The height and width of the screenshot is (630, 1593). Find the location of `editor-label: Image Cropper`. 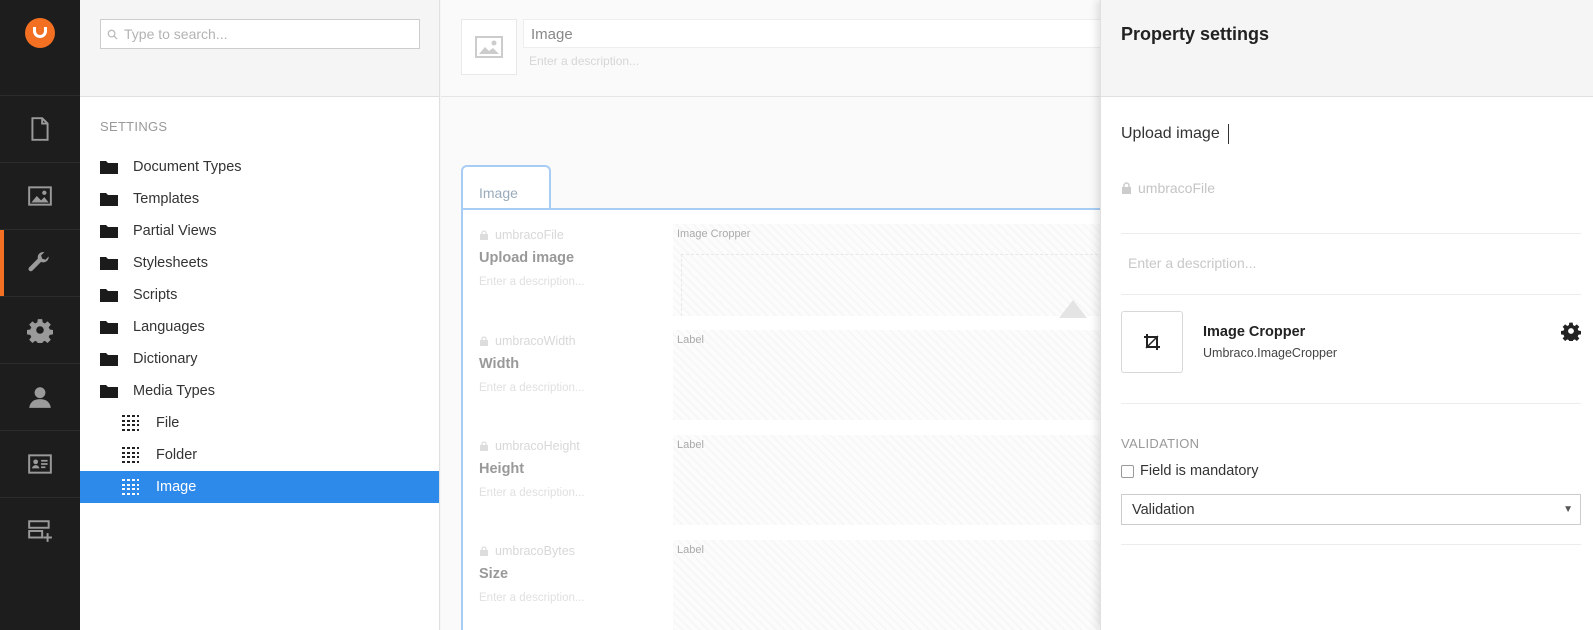

editor-label: Image Cropper is located at coordinates (714, 234).